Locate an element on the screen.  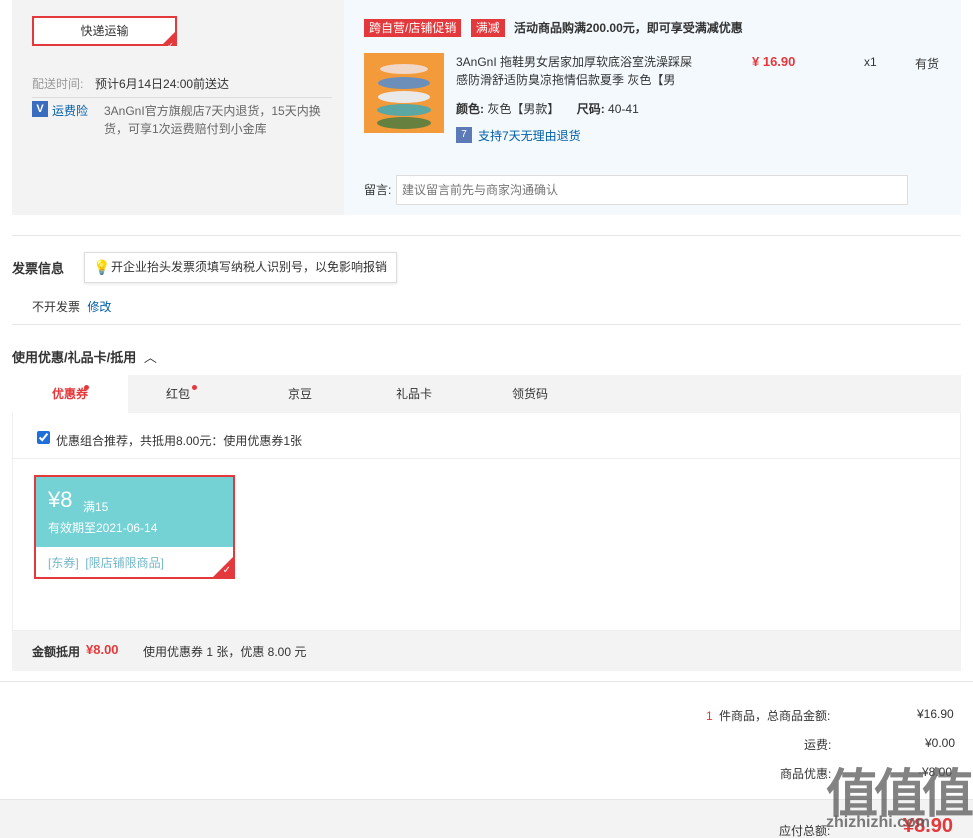
shield-icon: V is located at coordinates (40, 109).